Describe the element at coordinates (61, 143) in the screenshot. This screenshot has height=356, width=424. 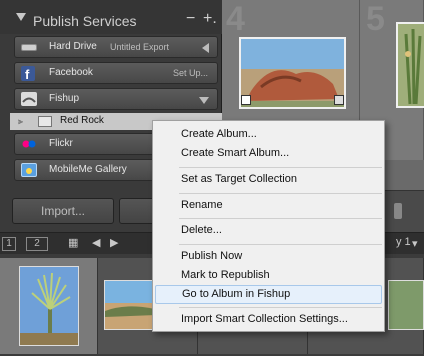
I see `service-label: Flickr` at that location.